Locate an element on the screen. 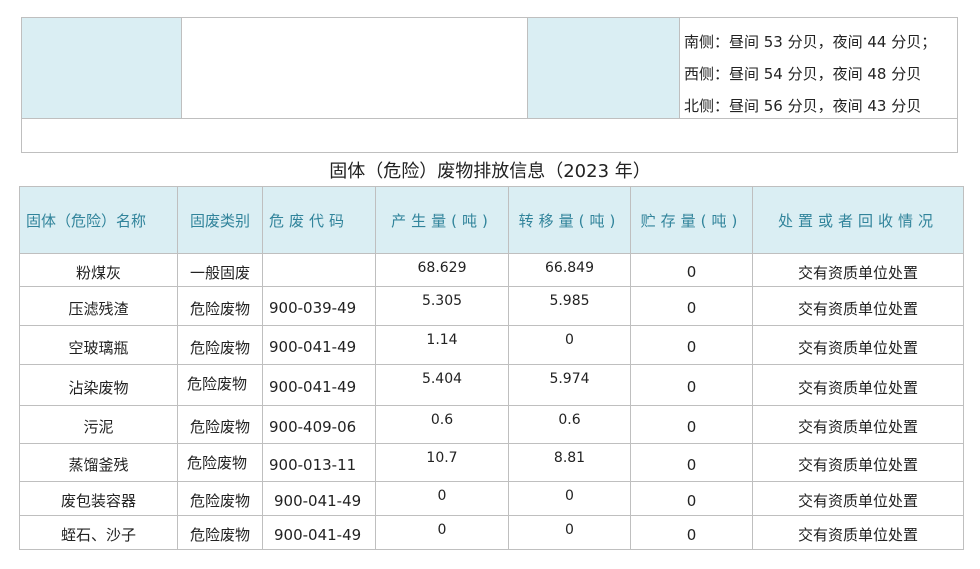 This screenshot has height=569, width=980. waste-code: 900-013-11 is located at coordinates (319, 462).